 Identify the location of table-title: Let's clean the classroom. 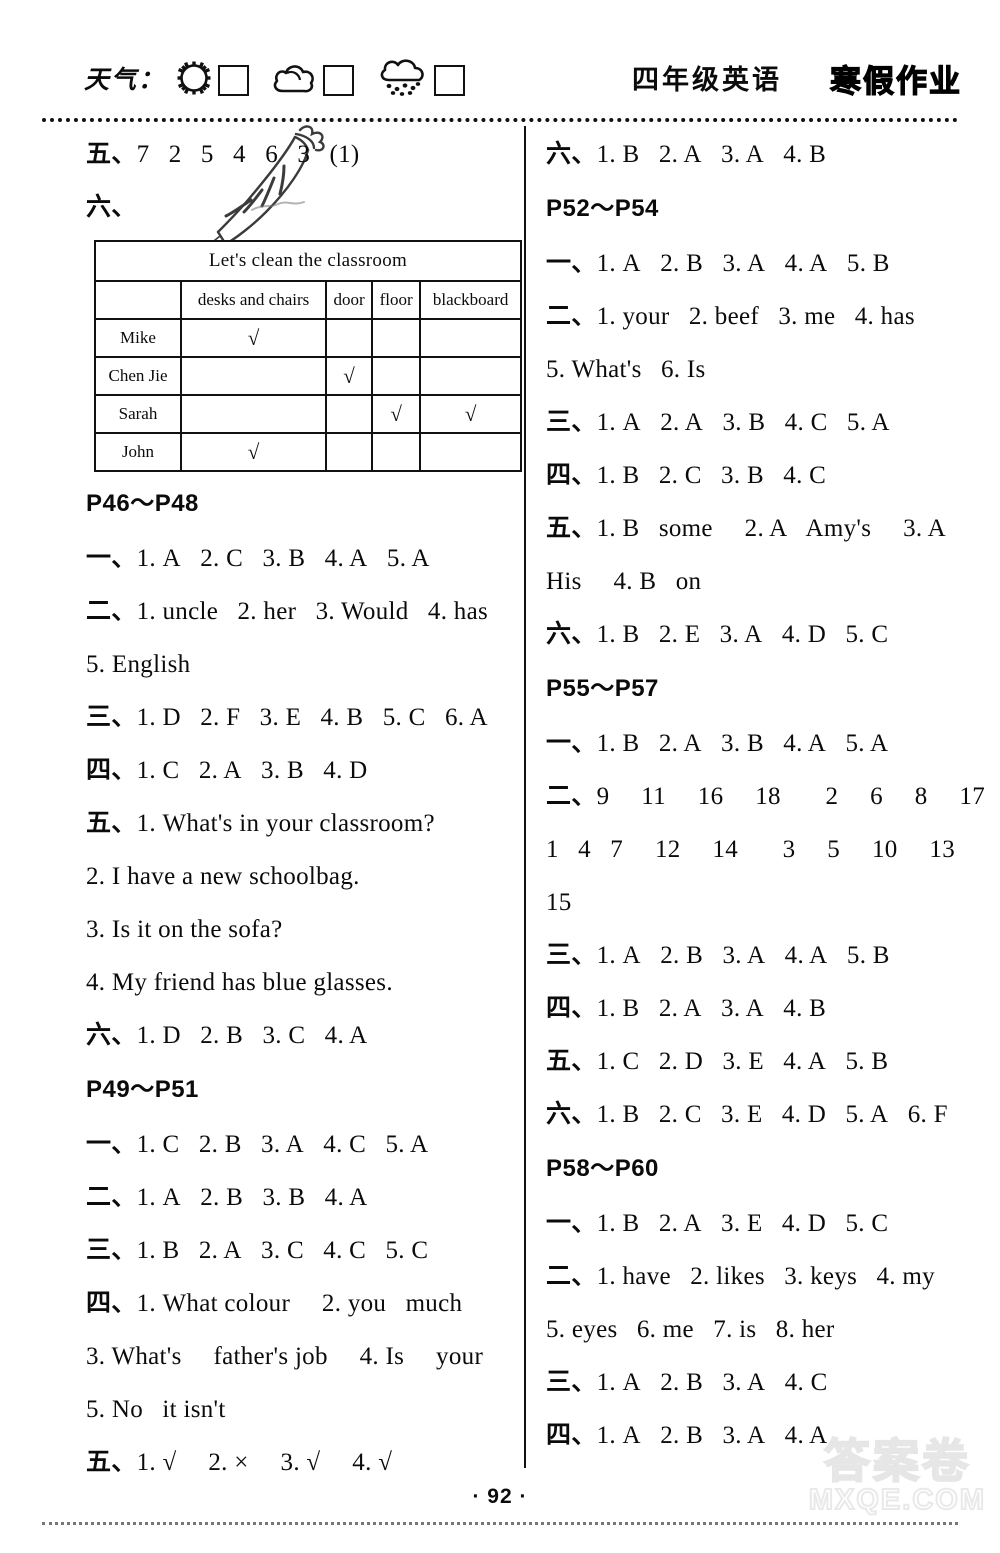
(308, 261).